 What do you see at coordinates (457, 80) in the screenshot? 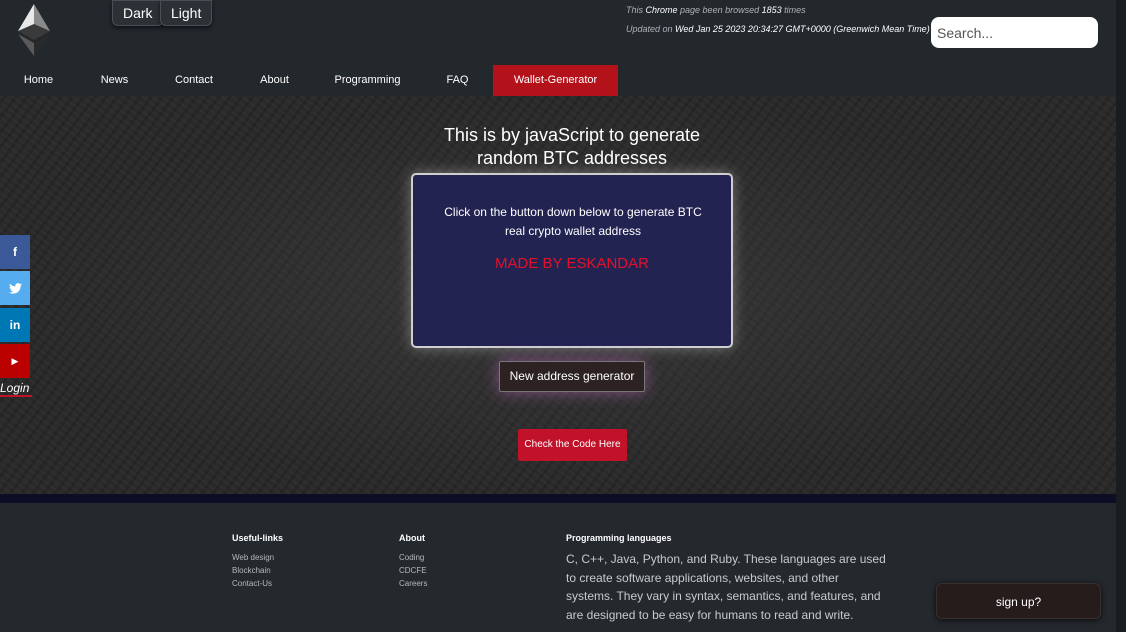
I see `nav-faq: FAQ` at bounding box center [457, 80].